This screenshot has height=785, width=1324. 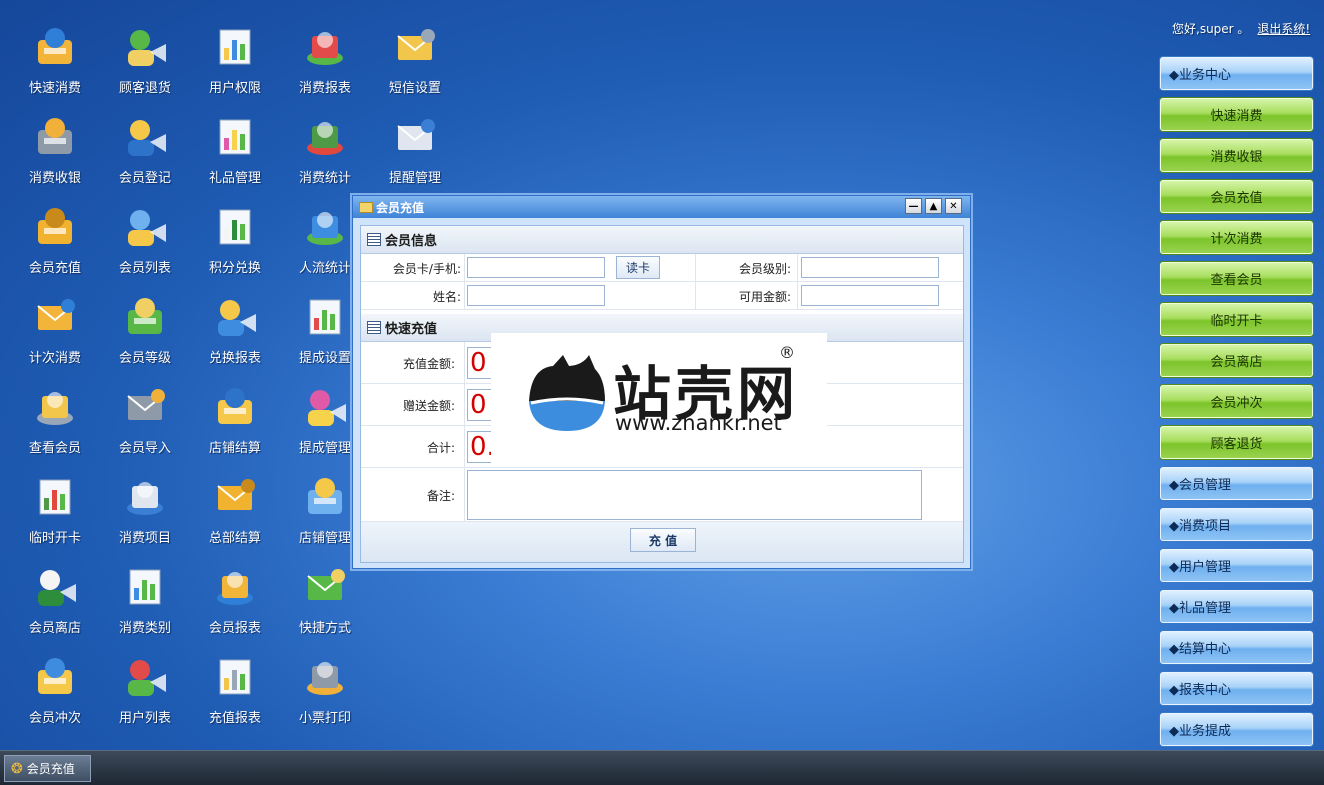 What do you see at coordinates (446, 297) in the screenshot?
I see `name-label: 姓名:` at bounding box center [446, 297].